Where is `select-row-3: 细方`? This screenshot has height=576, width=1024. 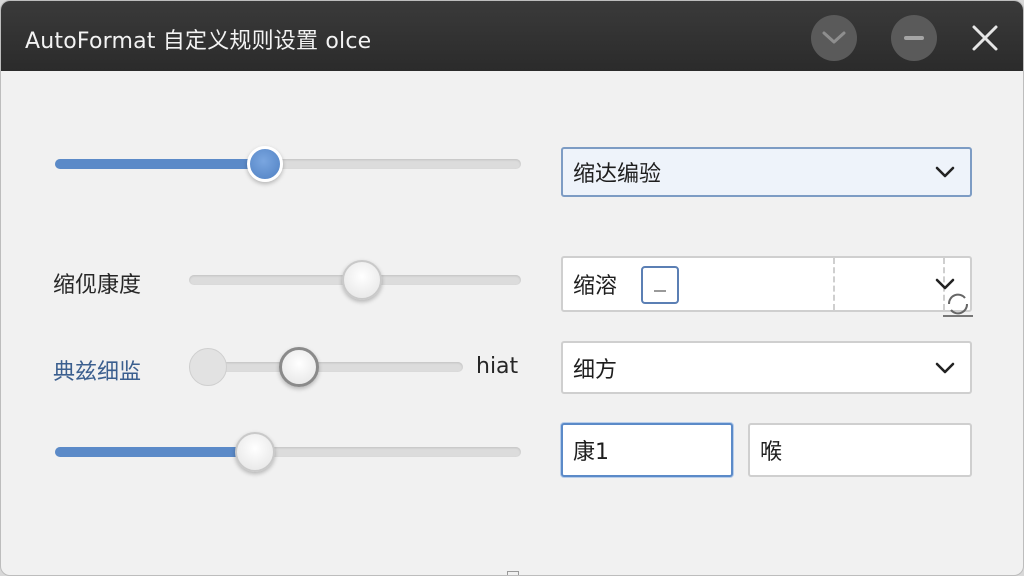
select-row-3: 细方 is located at coordinates (766, 367).